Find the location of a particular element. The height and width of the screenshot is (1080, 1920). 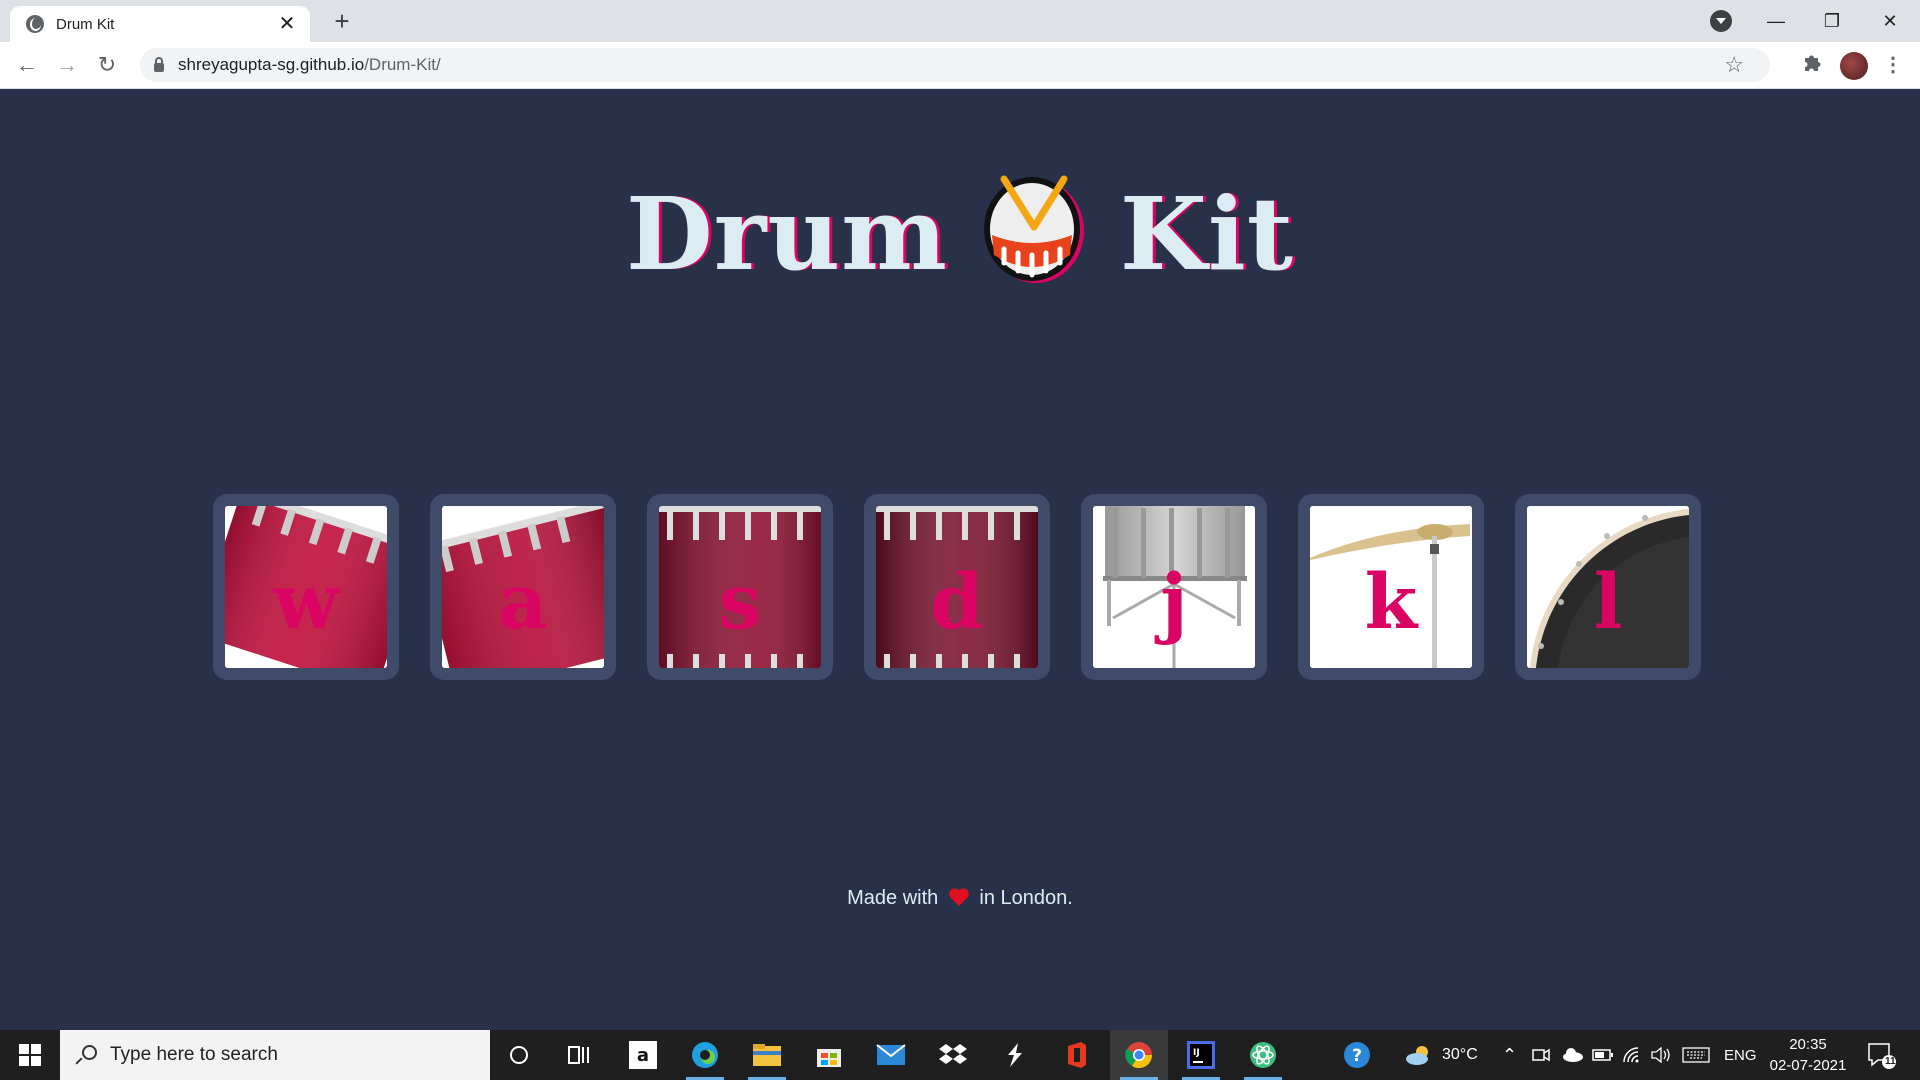

minimize-button: — is located at coordinates (1776, 21).